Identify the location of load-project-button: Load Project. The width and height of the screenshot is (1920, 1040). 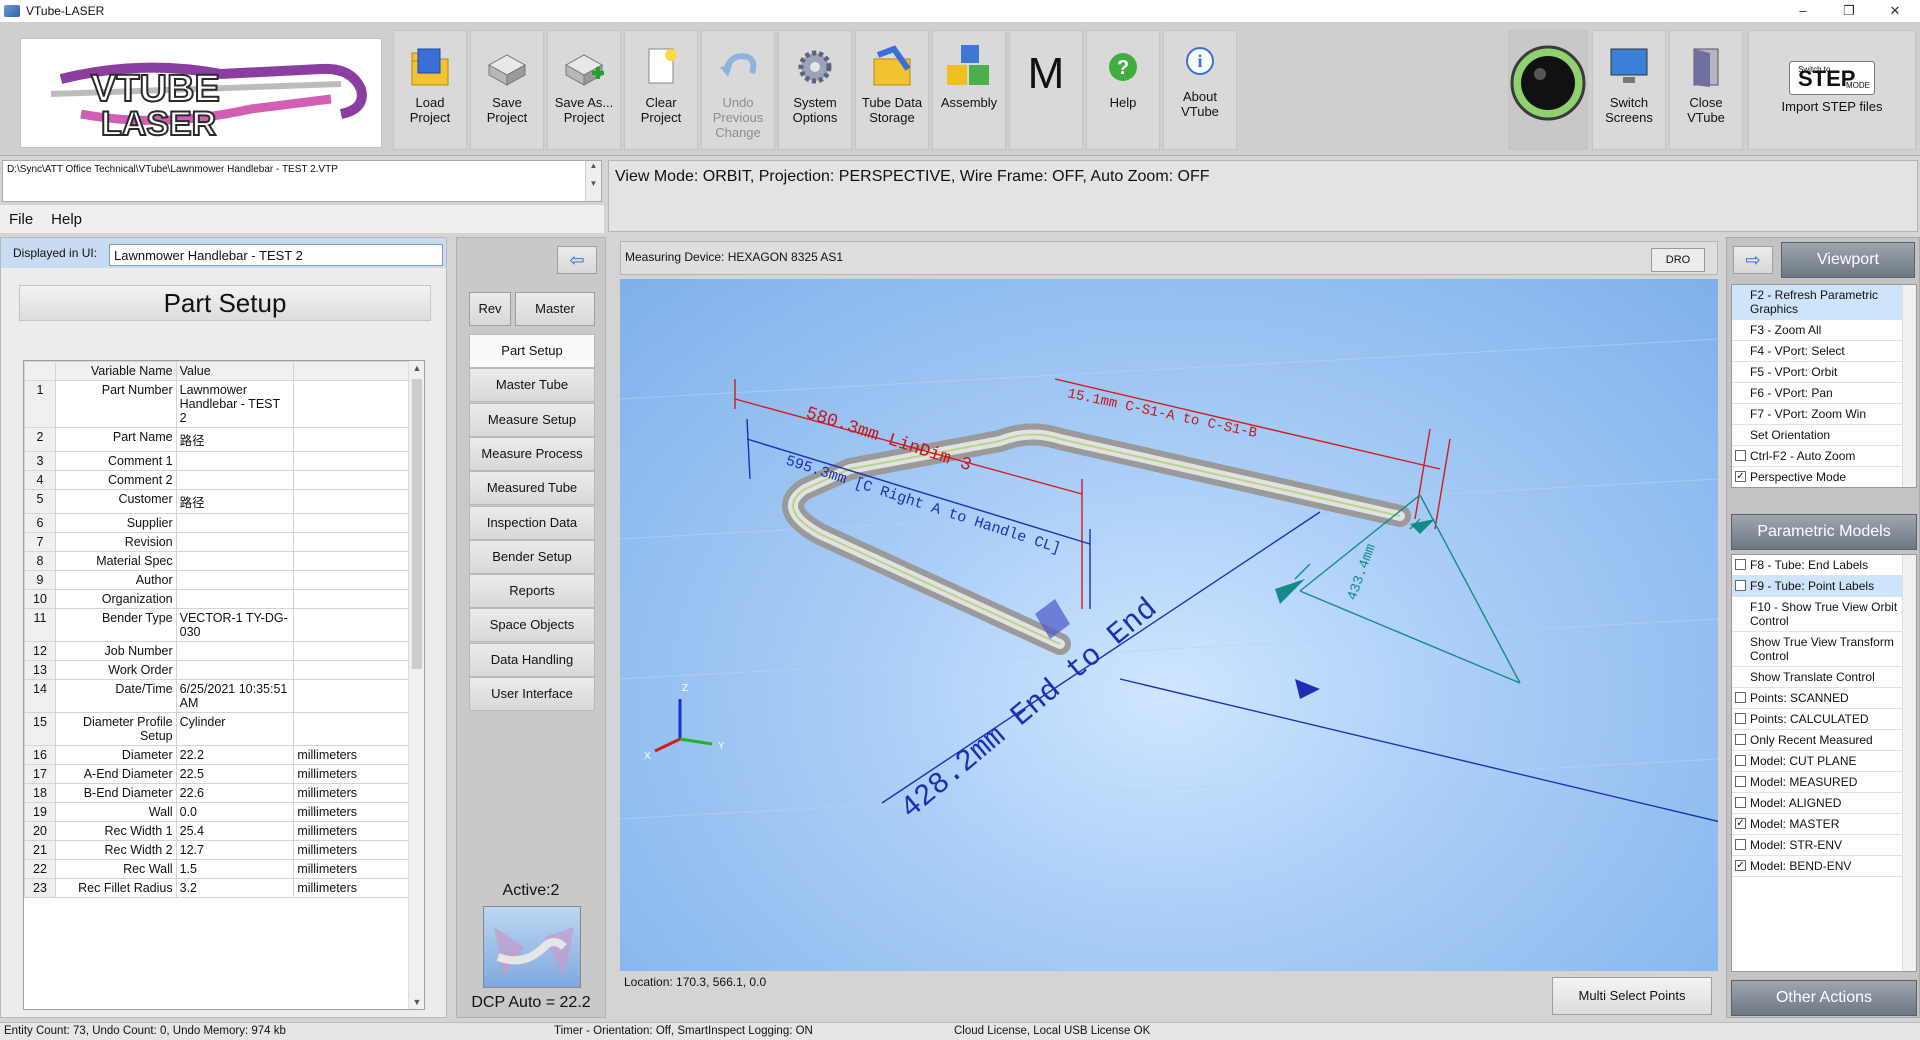
(430, 90).